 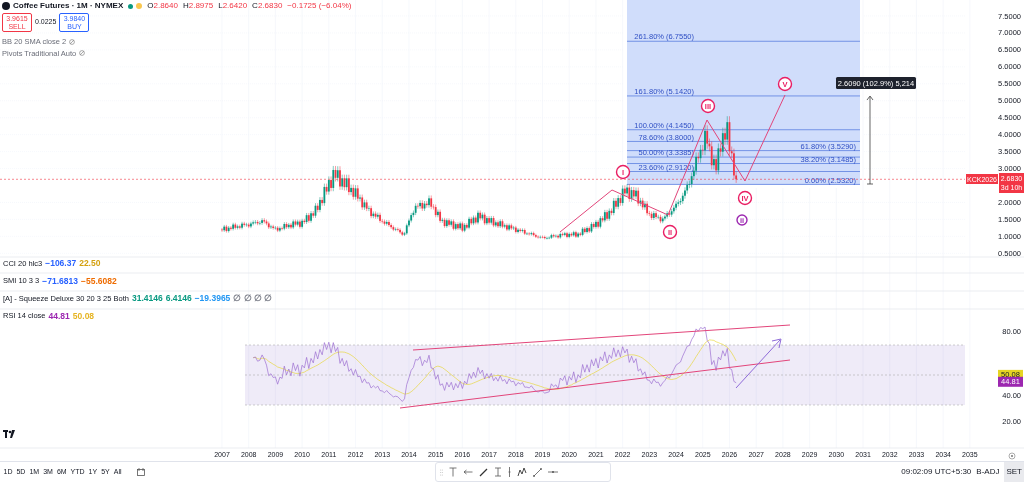 I want to click on symbol-title: Coffee Futures · 1M · NYMEX, so click(x=68, y=6).